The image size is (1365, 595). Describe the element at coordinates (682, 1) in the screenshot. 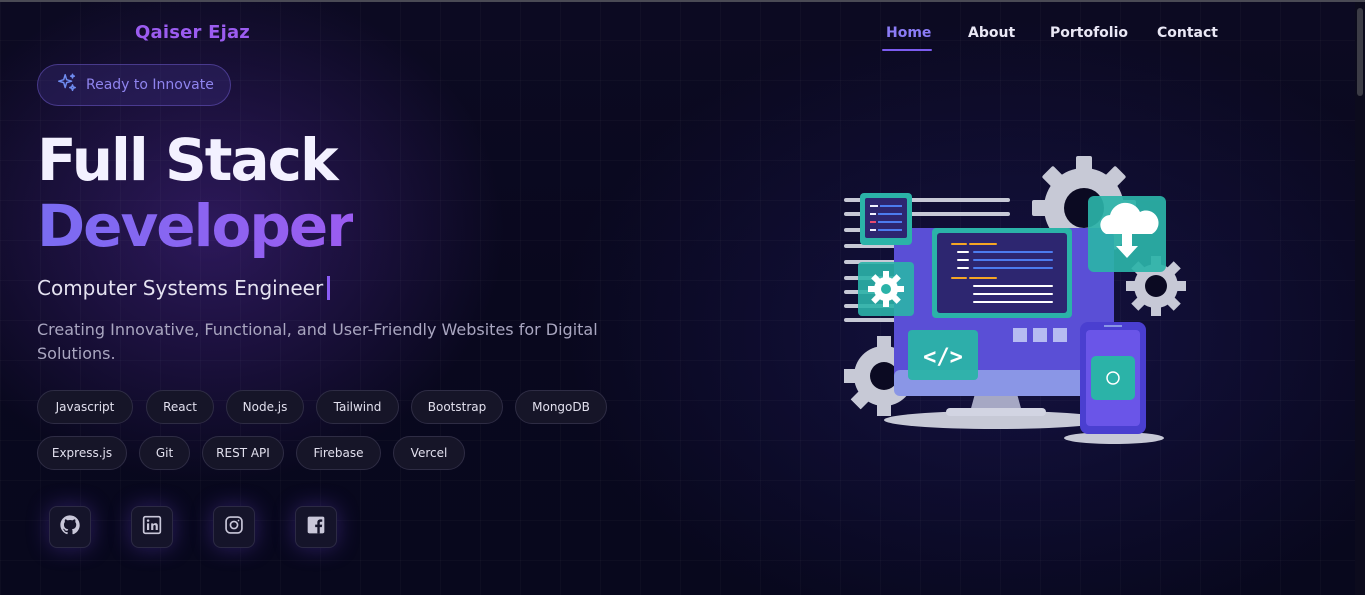

I see `window-top-border` at that location.